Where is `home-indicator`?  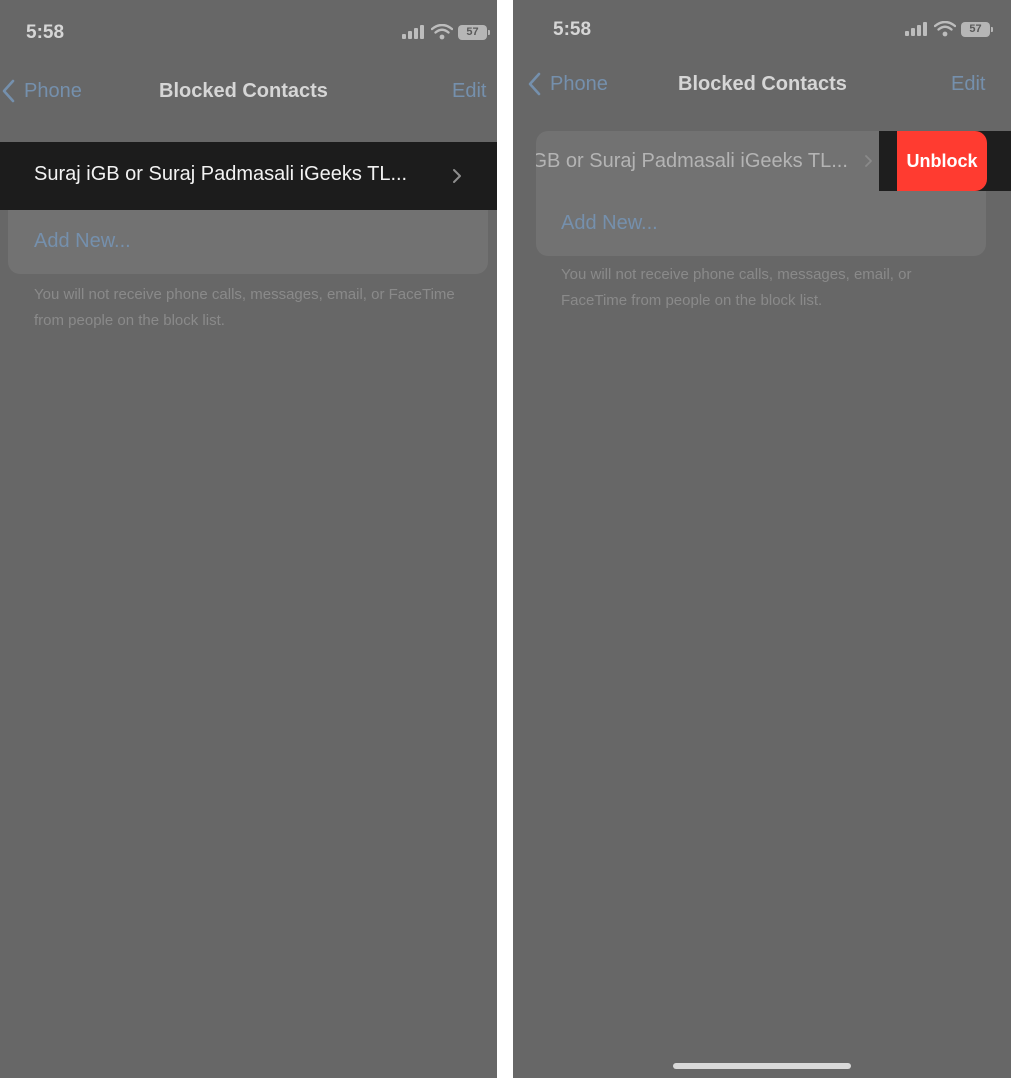
home-indicator is located at coordinates (762, 1066).